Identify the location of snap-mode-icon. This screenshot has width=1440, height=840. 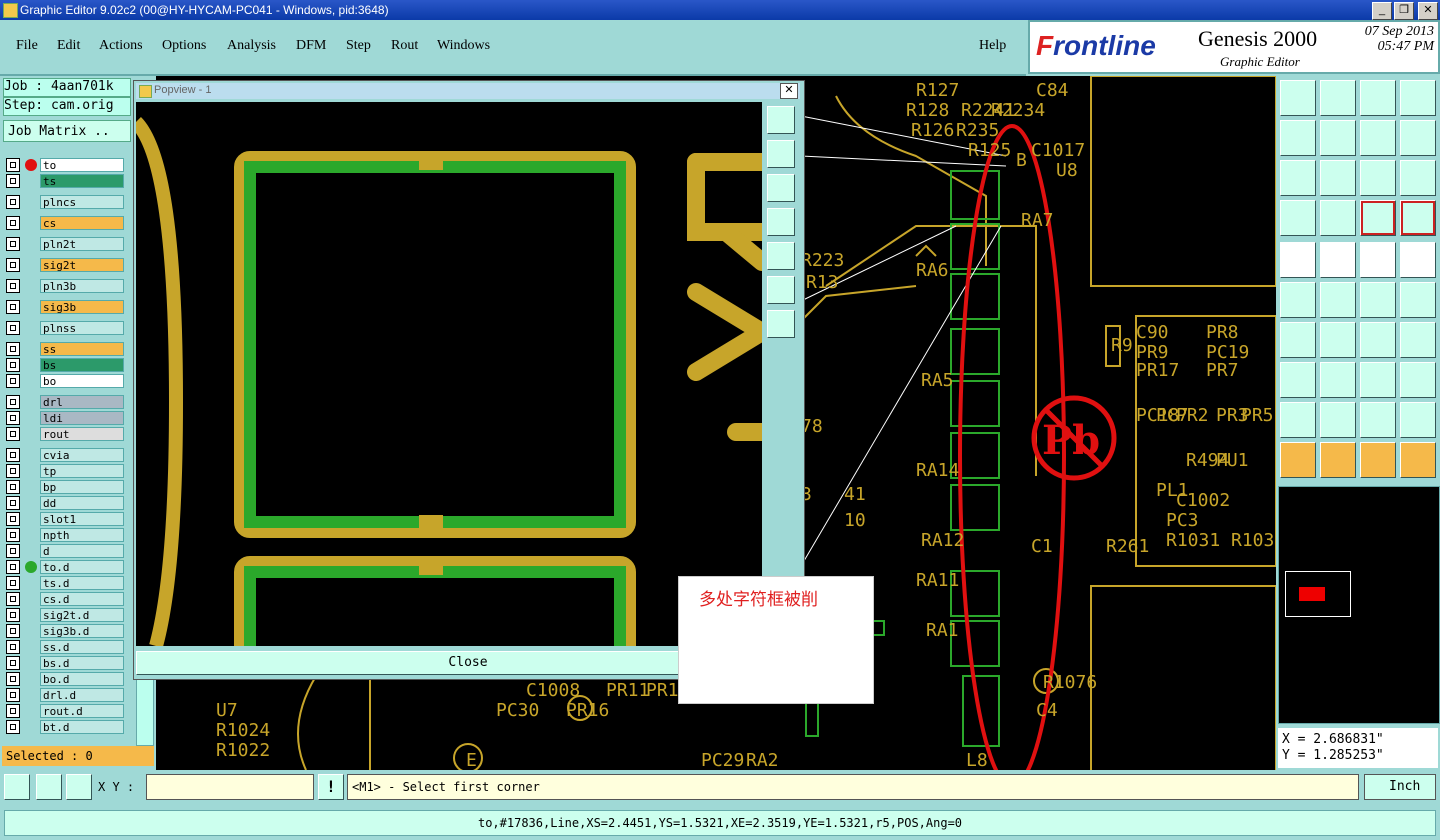
(17, 787).